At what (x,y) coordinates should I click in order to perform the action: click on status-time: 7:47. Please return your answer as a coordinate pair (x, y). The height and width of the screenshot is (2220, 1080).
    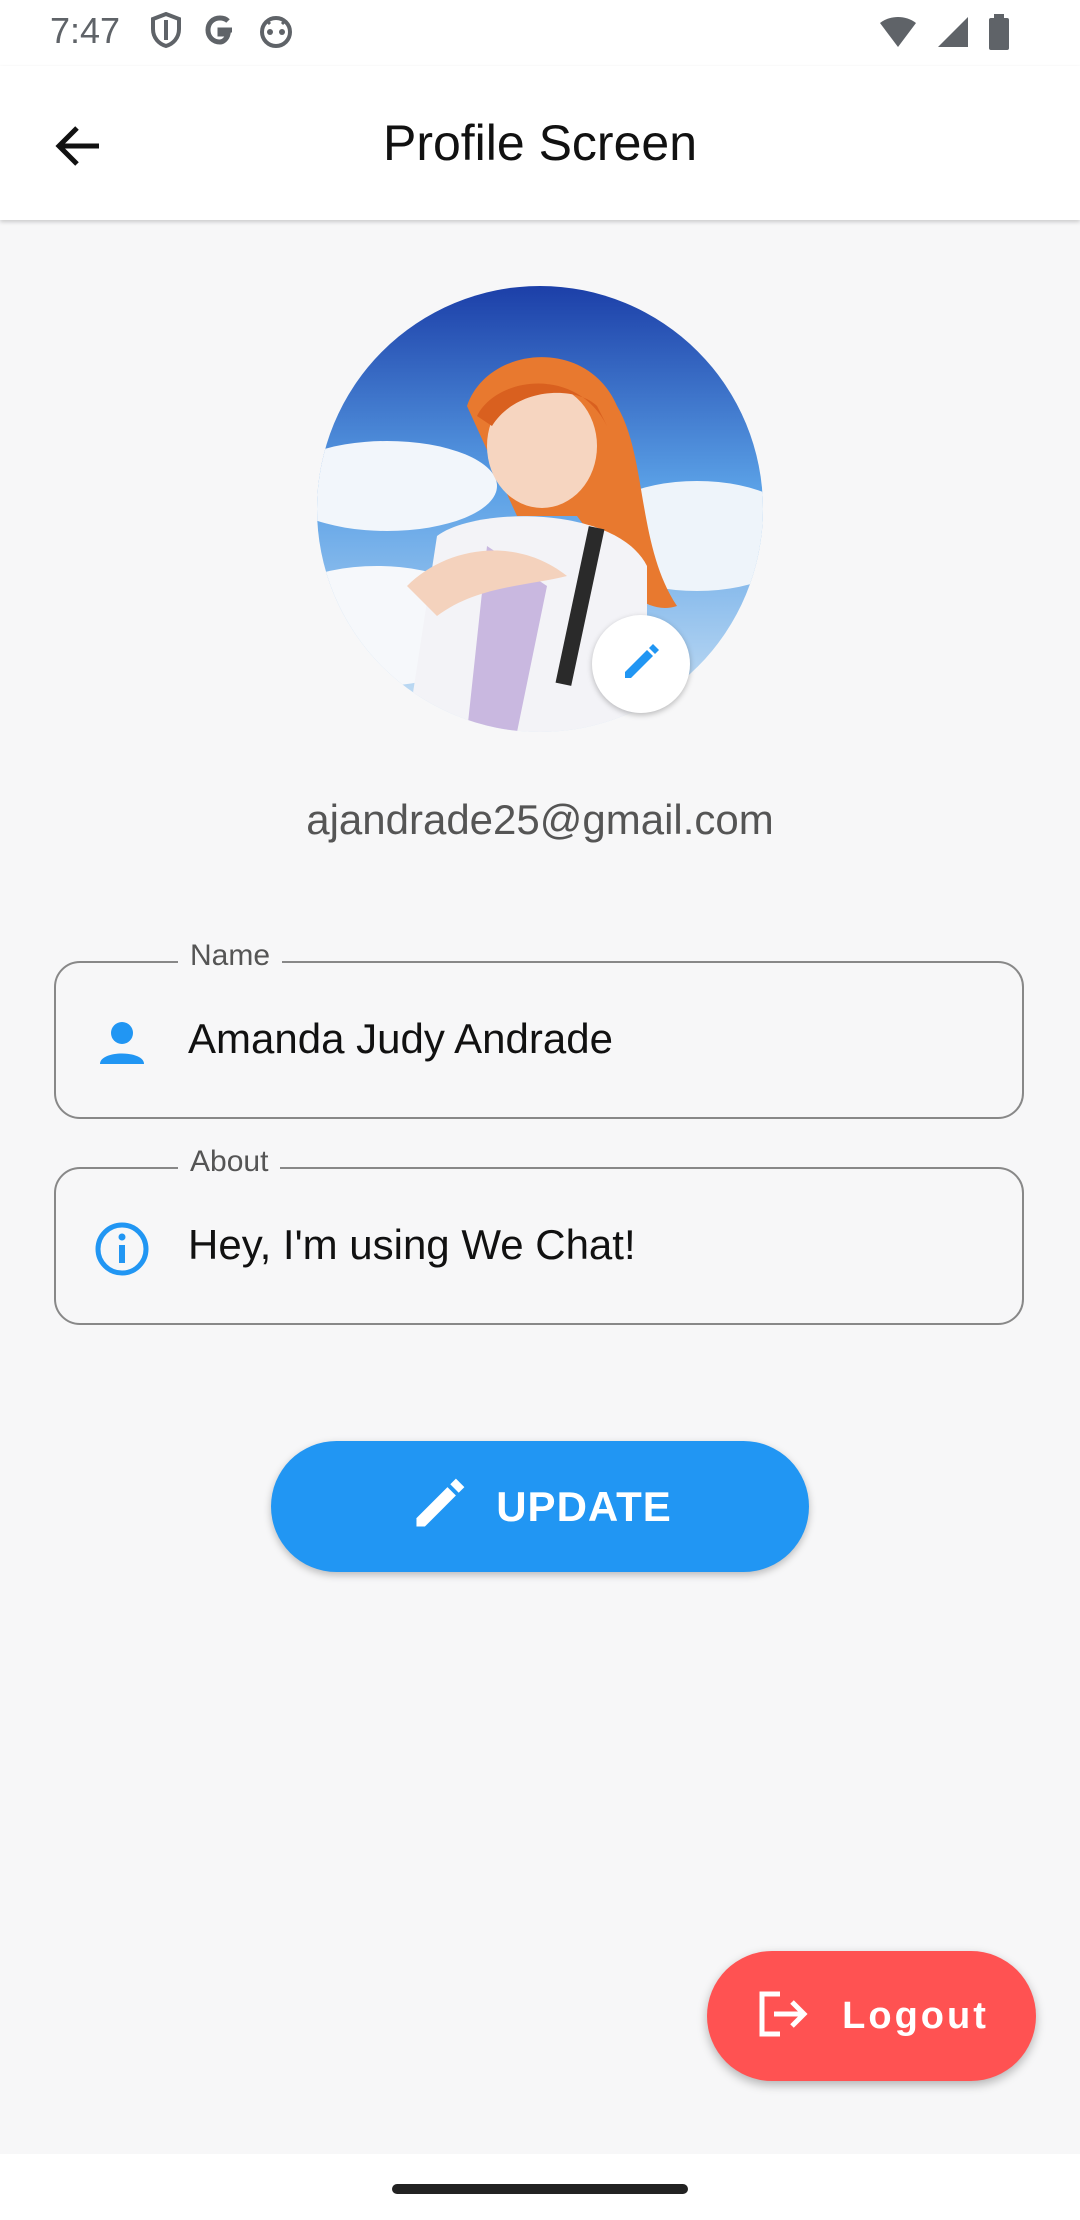
    Looking at the image, I should click on (85, 30).